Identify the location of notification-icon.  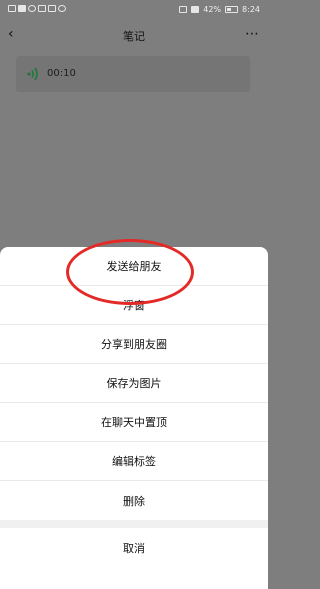
(42, 8).